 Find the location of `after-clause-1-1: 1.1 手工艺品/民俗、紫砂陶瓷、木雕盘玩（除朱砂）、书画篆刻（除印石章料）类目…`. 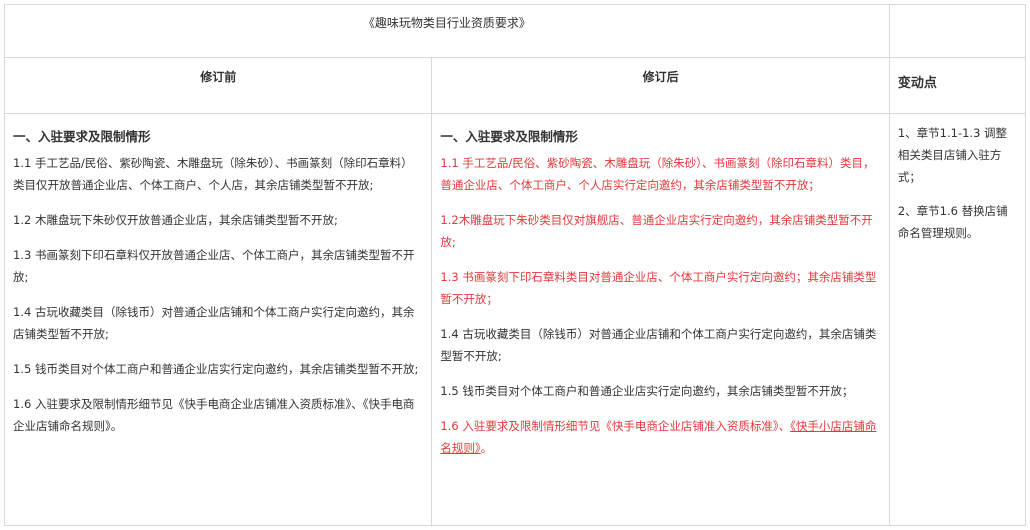

after-clause-1-1: 1.1 手工艺品/民俗、紫砂陶瓷、木雕盘玩（除朱砂）、书画篆刻（除印石章料）类目… is located at coordinates (657, 174).